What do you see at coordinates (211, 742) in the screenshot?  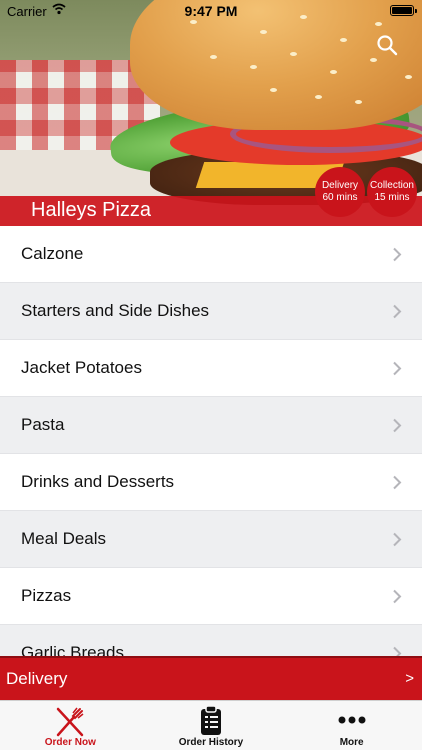 I see `tab-label: Order History` at bounding box center [211, 742].